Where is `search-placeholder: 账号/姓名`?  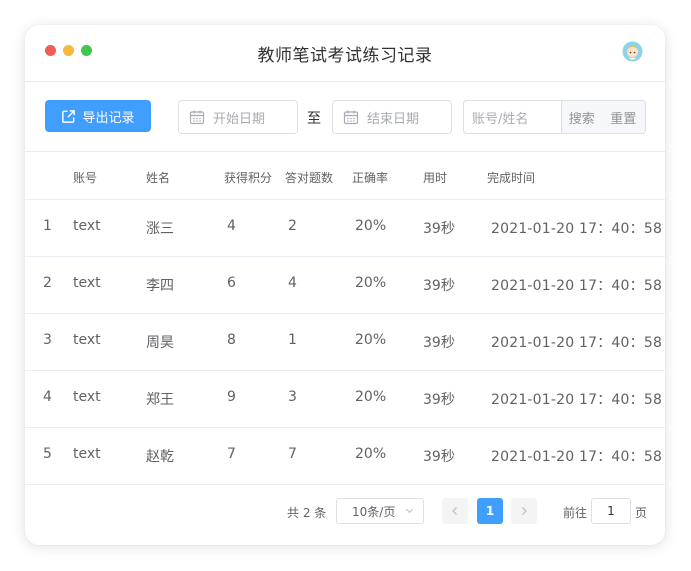
search-placeholder: 账号/姓名 is located at coordinates (500, 119).